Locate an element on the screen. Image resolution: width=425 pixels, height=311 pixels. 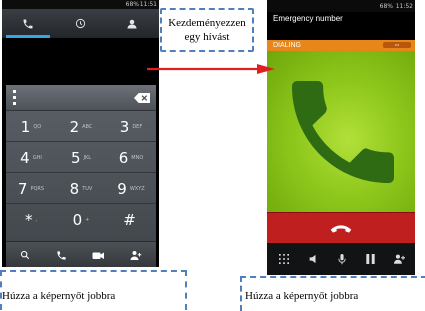
keypad-icon is located at coordinates (283, 259).